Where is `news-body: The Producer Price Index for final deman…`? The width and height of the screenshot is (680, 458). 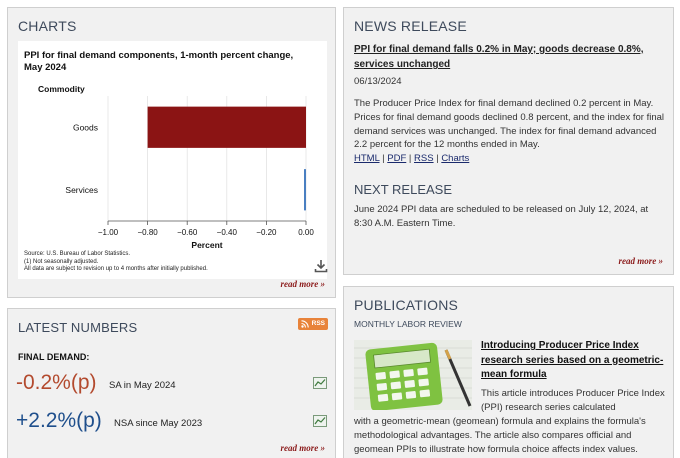 news-body: The Producer Price Index for final deman… is located at coordinates (509, 124).